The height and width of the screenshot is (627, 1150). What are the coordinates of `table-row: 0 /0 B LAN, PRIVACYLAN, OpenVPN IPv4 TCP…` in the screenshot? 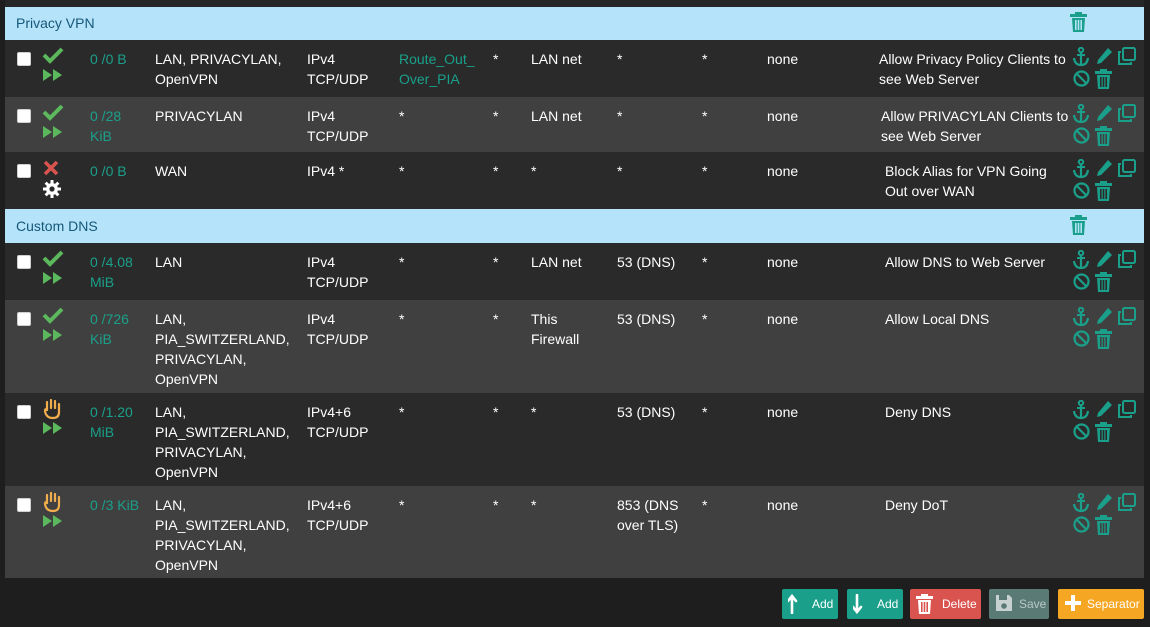 It's located at (574, 68).